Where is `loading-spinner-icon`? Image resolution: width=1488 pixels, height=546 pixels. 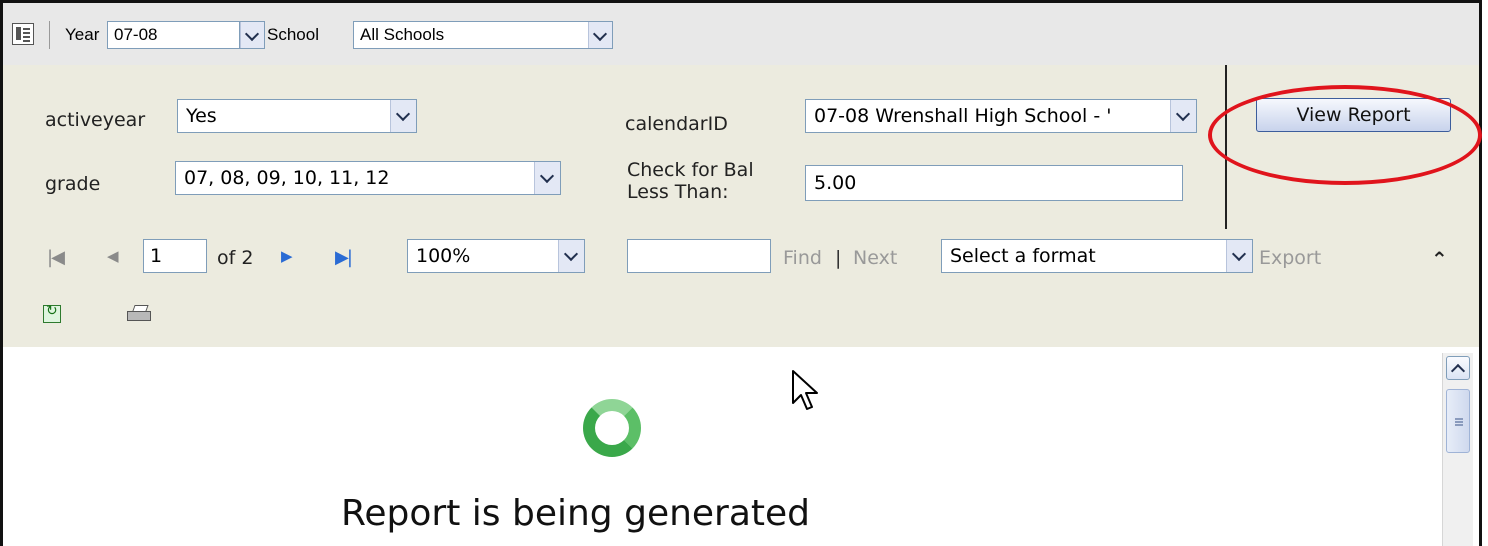
loading-spinner-icon is located at coordinates (612, 428).